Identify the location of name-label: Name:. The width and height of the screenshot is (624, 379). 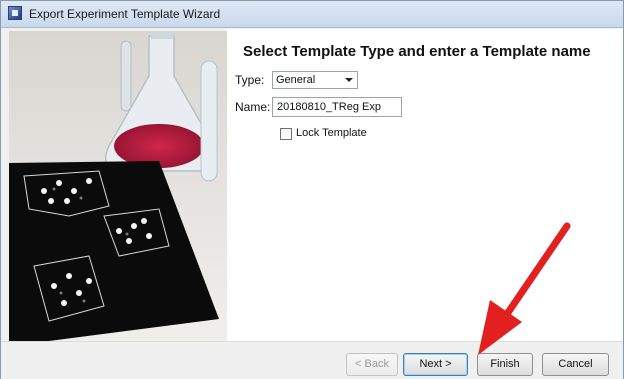
(253, 107).